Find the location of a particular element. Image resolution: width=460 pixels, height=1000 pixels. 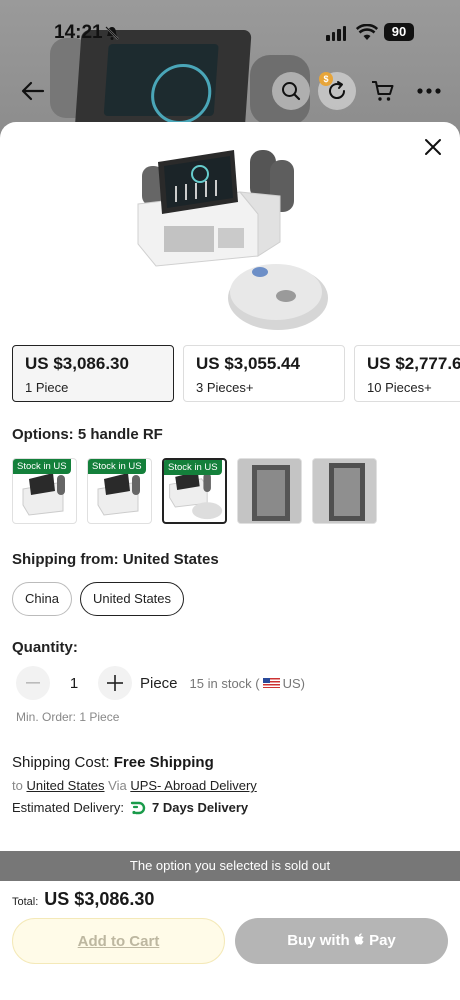

search-button is located at coordinates (291, 91).